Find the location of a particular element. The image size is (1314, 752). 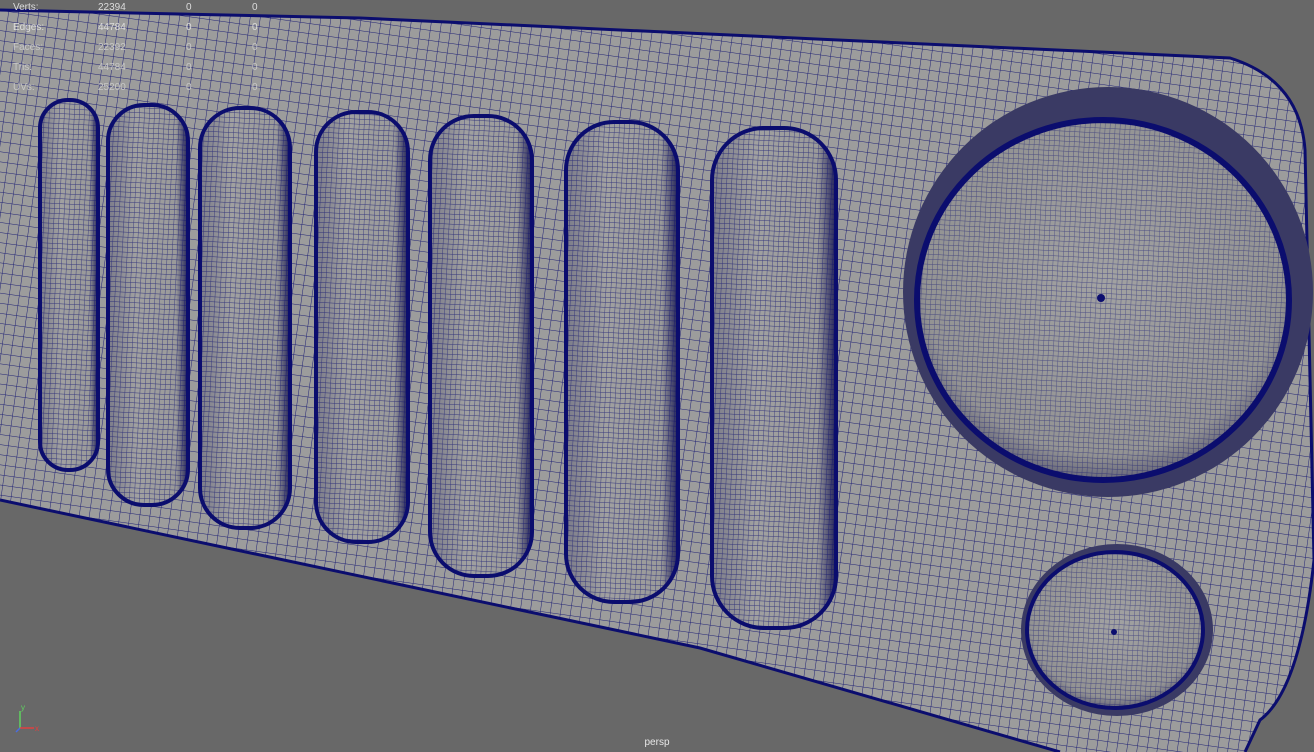

axis-y-label: y is located at coordinates (23, 707).